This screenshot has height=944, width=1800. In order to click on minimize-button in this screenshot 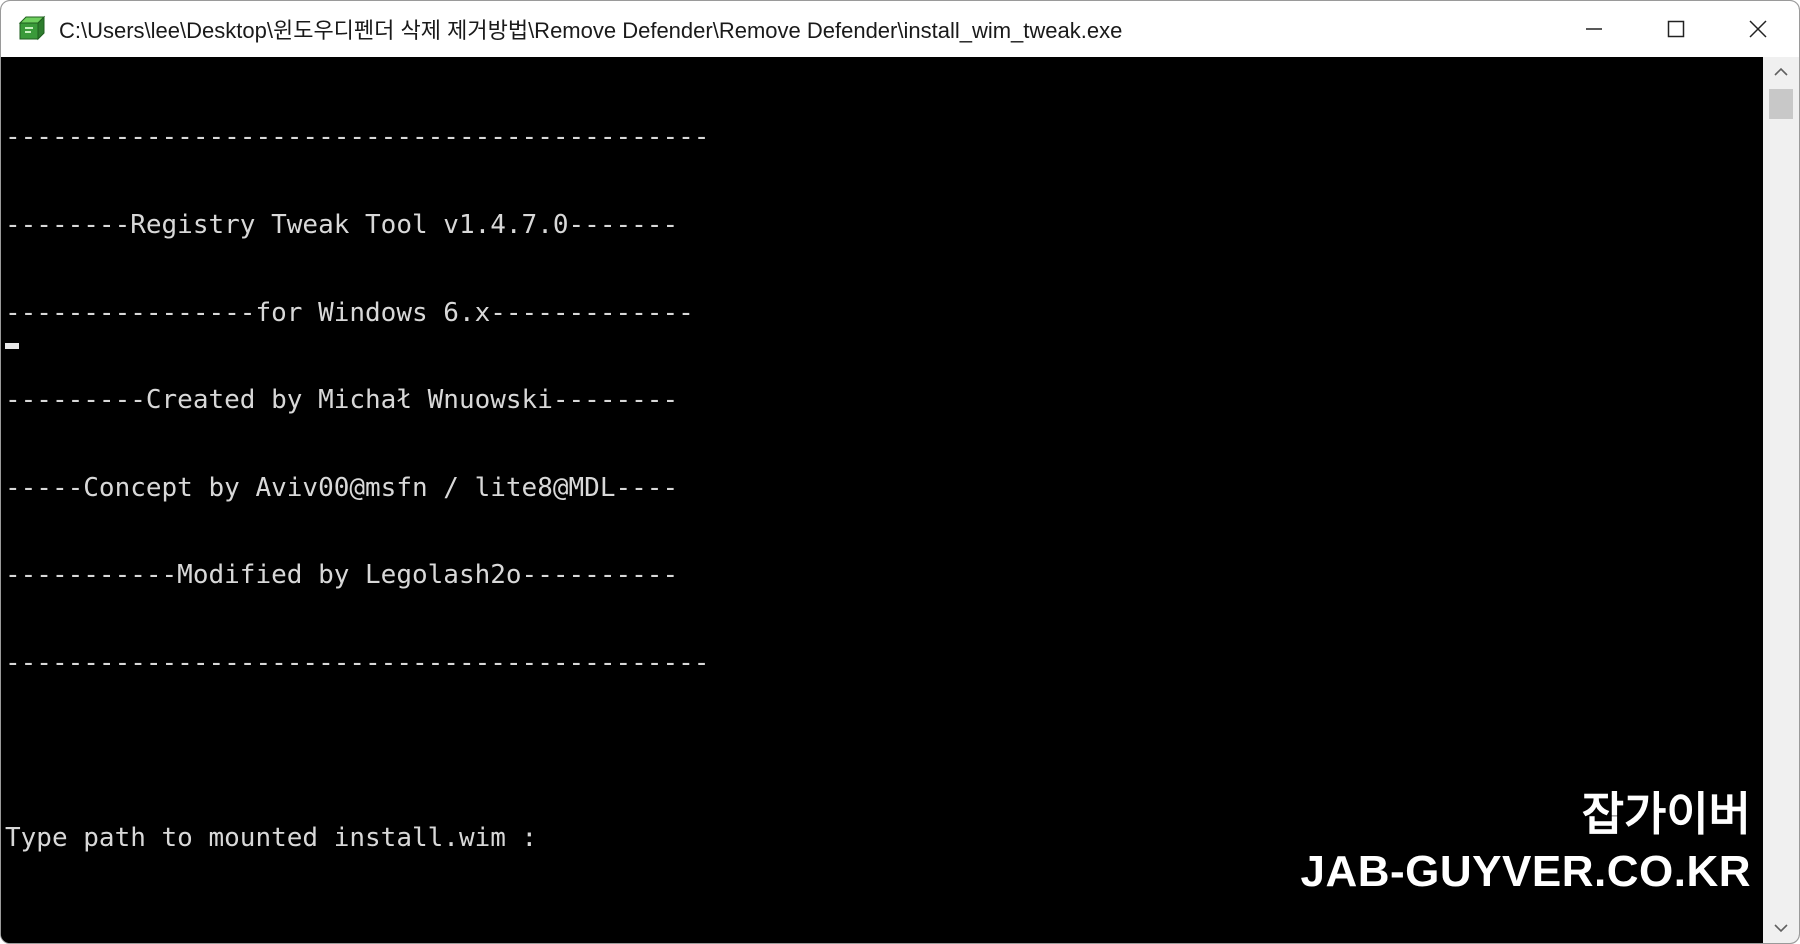, I will do `click(1594, 29)`.